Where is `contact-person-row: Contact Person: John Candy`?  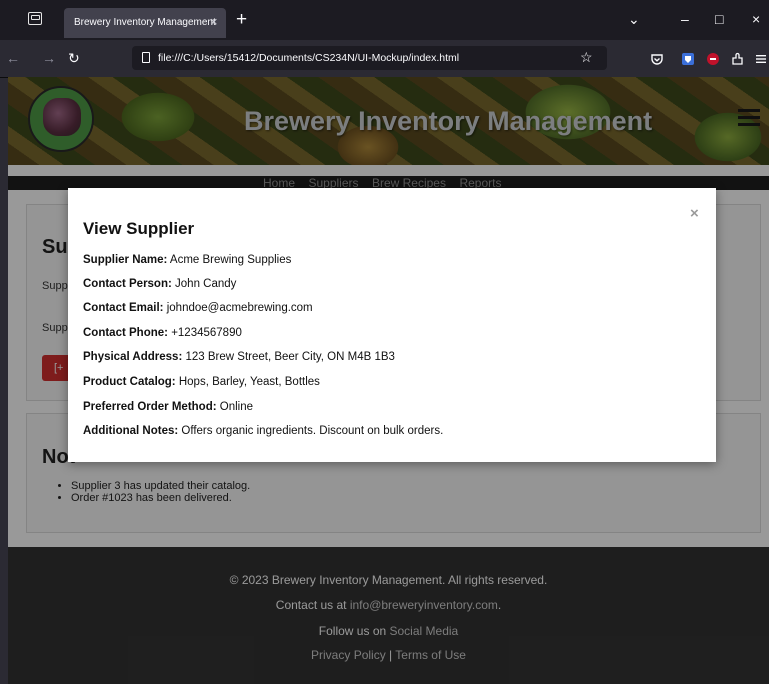 contact-person-row: Contact Person: John Candy is located at coordinates (159, 284).